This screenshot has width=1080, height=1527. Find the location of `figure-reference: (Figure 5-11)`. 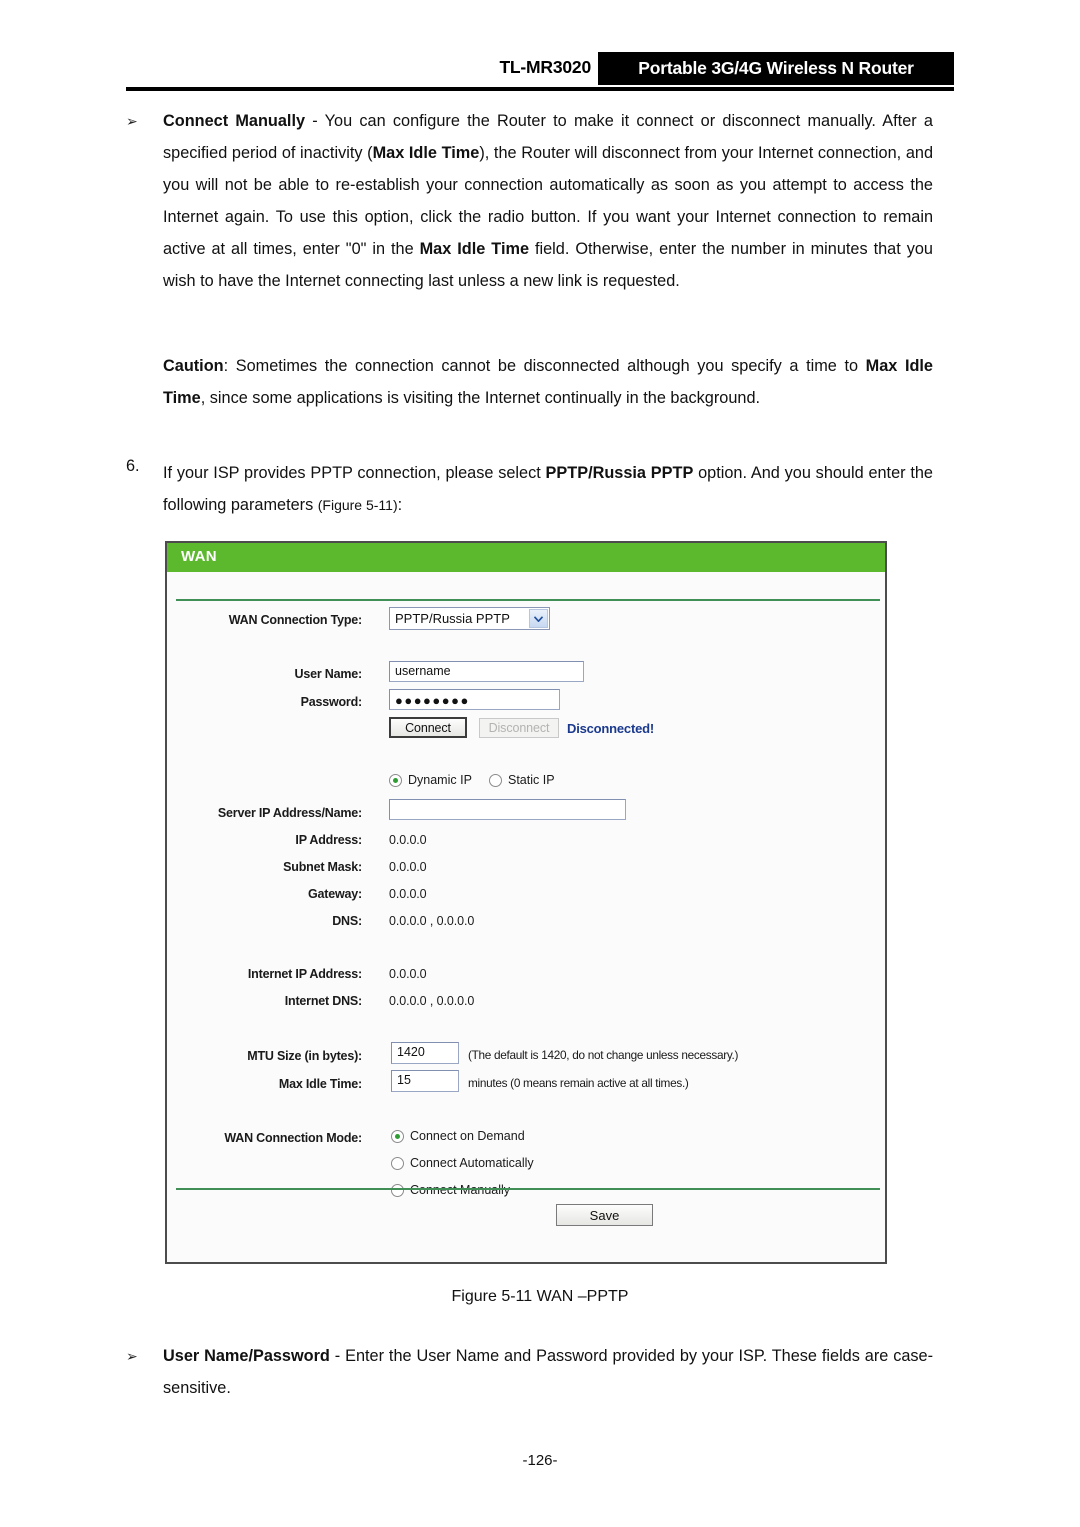

figure-reference: (Figure 5-11) is located at coordinates (357, 505).